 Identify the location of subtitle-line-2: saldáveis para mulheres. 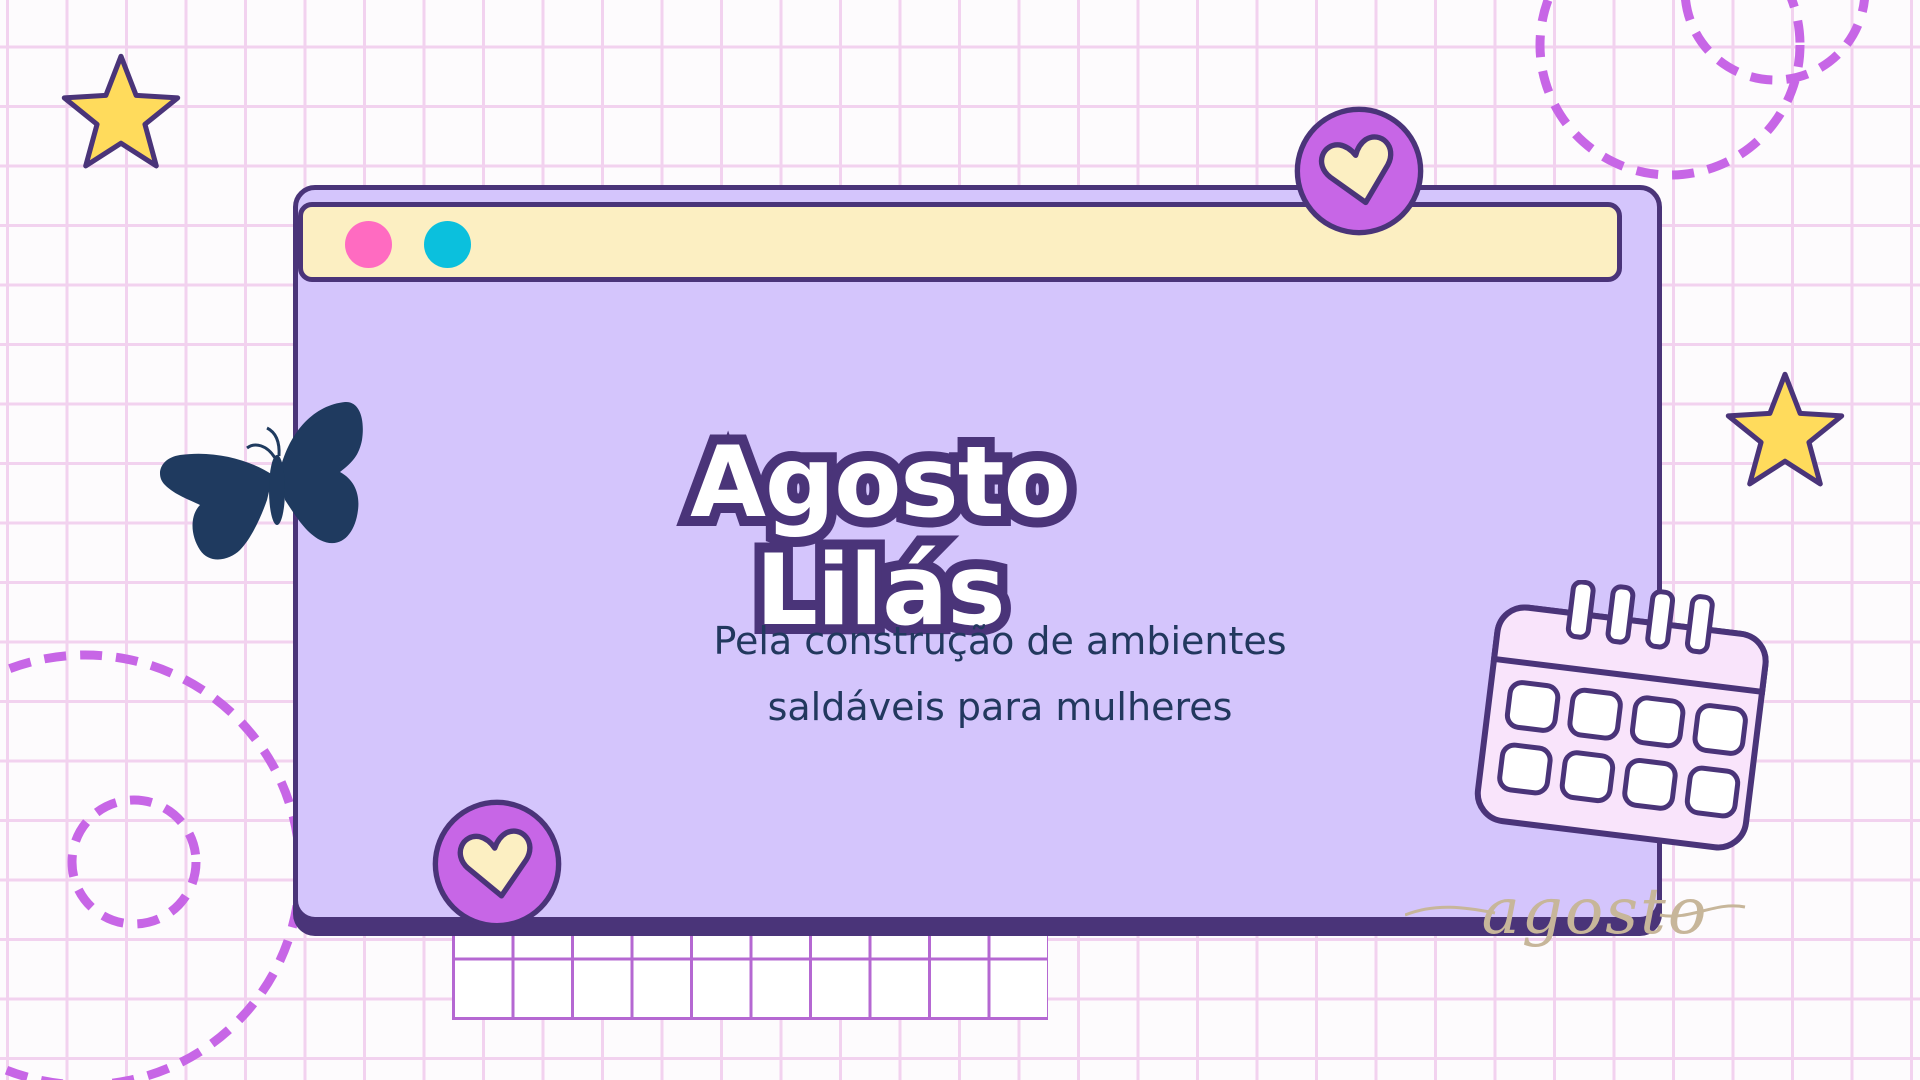
(1000, 707).